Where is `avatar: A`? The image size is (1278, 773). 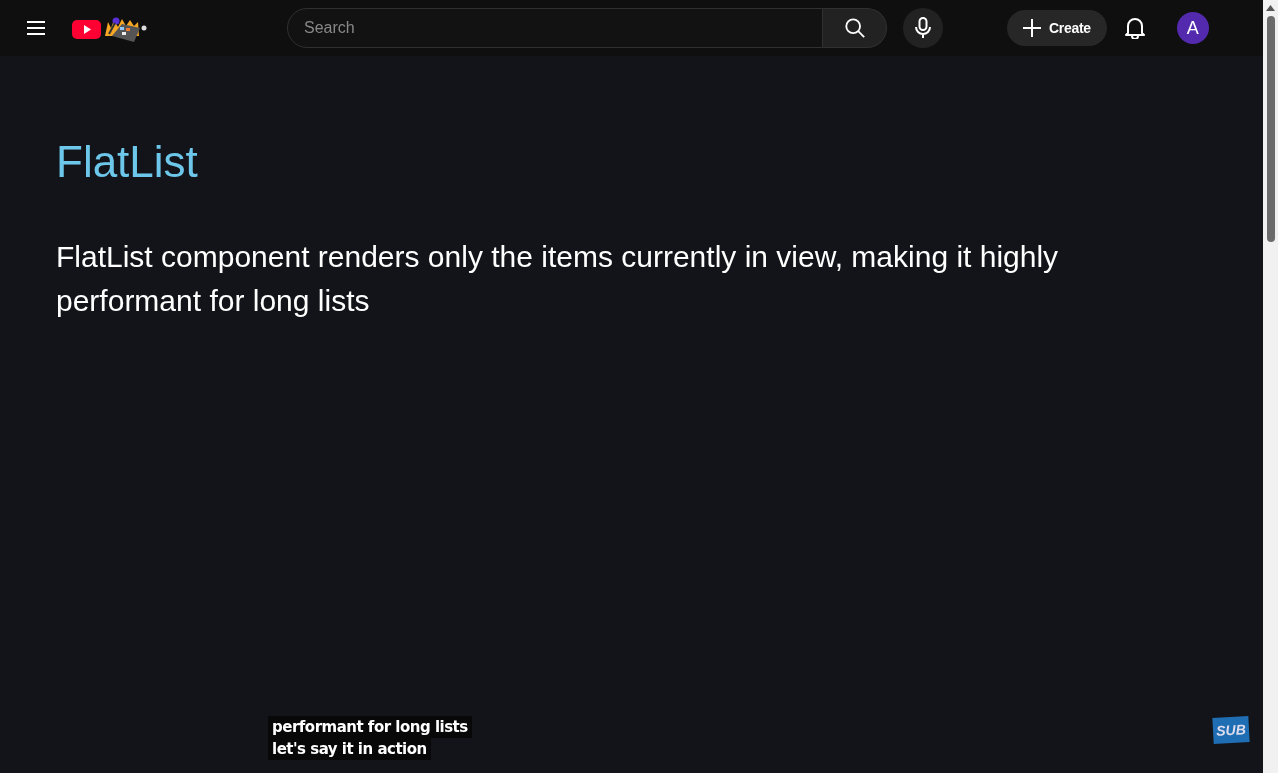 avatar: A is located at coordinates (1192, 28).